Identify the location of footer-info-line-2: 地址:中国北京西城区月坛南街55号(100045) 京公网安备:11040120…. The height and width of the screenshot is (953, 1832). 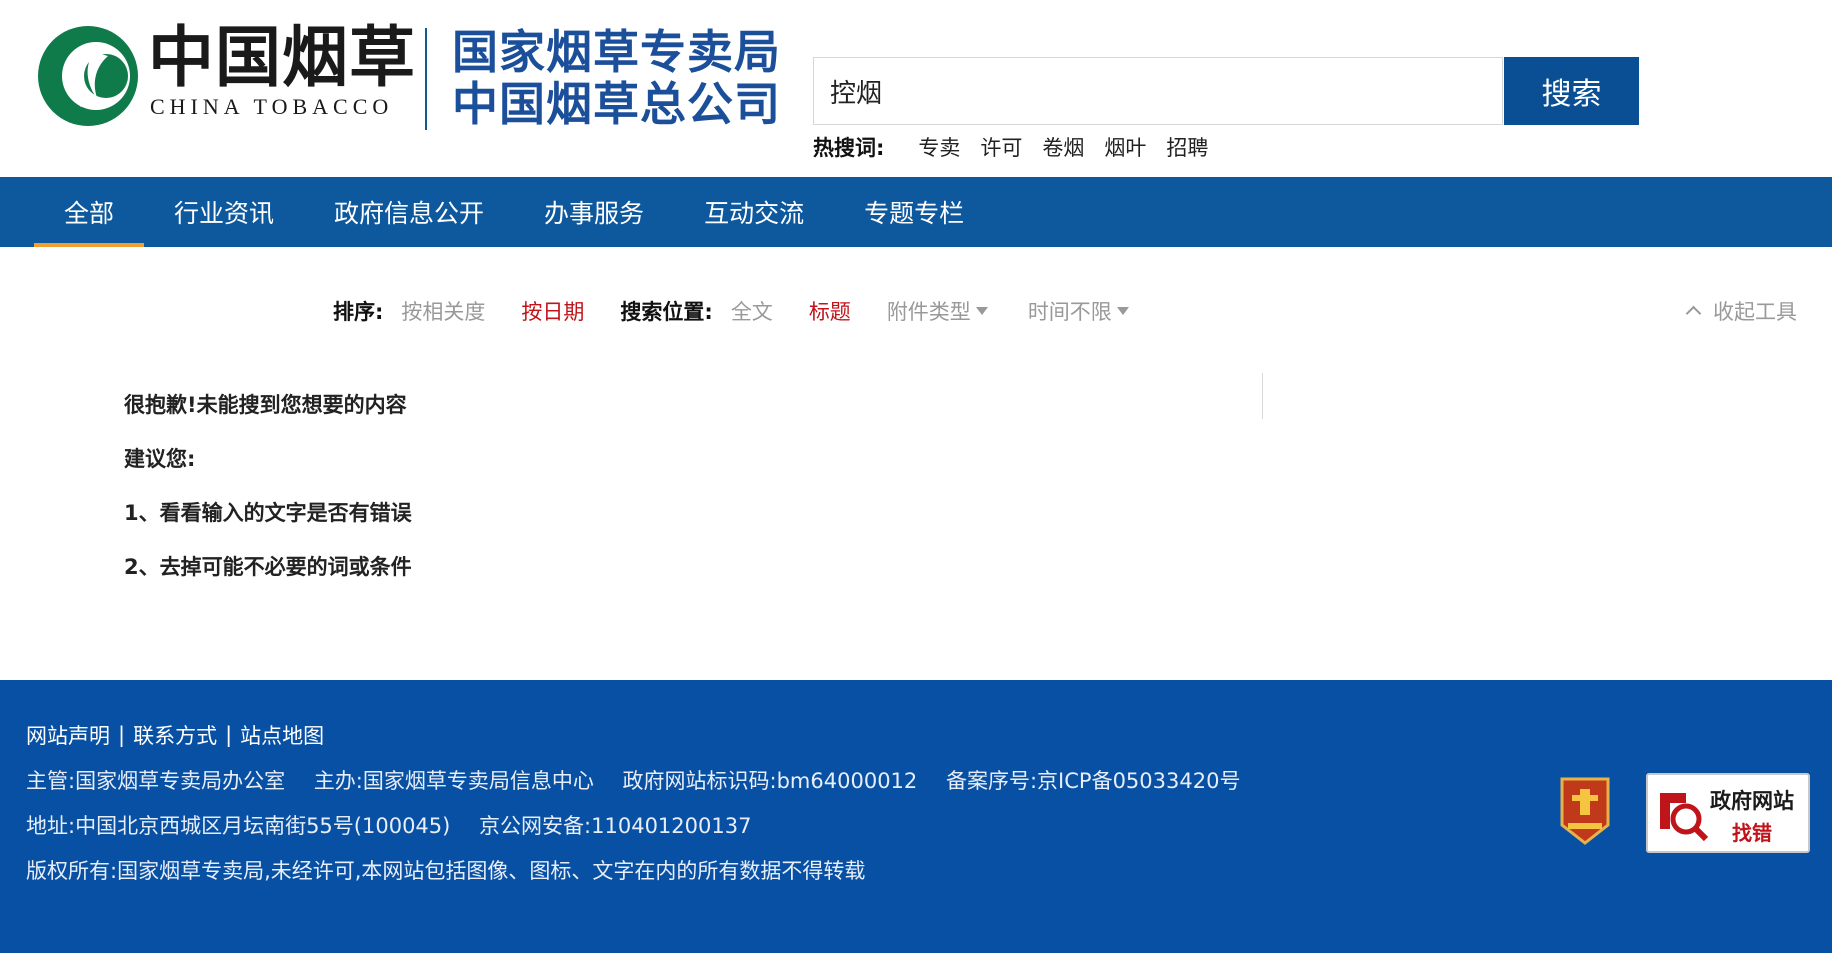
(399, 825).